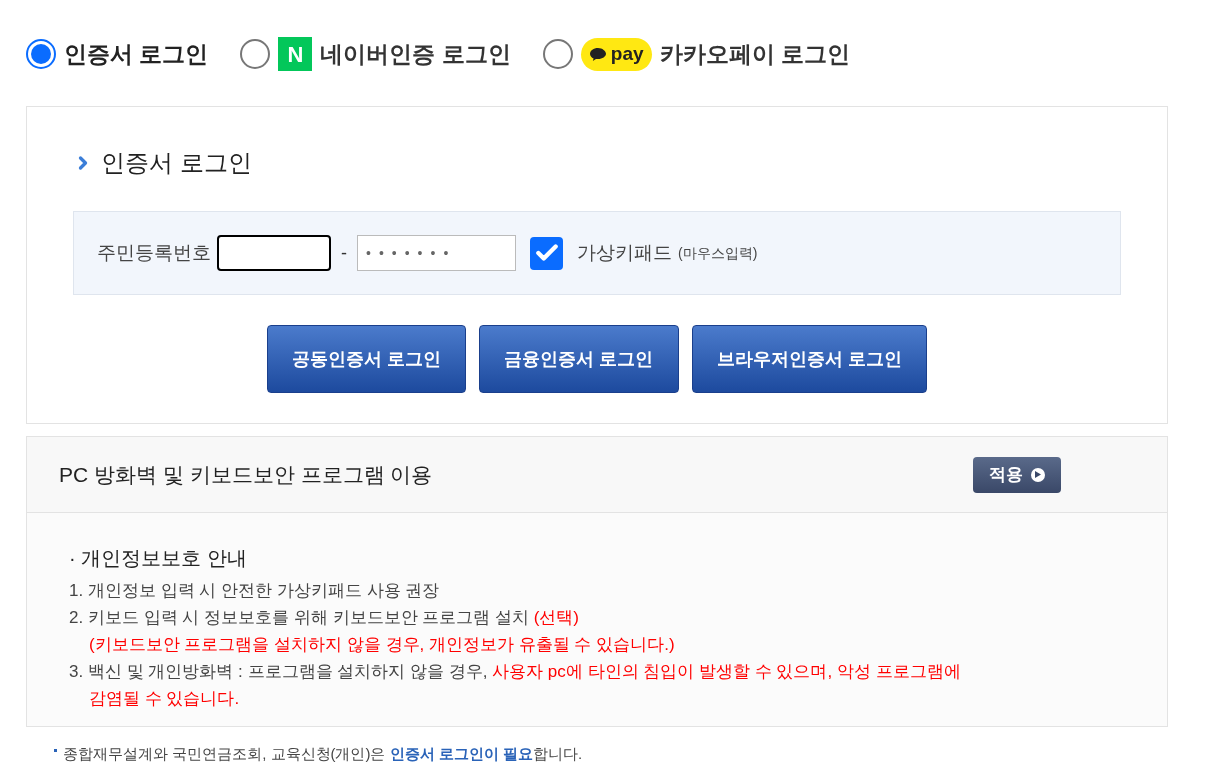 The width and height of the screenshot is (1225, 782). I want to click on speech-bubble-icon, so click(597, 54).